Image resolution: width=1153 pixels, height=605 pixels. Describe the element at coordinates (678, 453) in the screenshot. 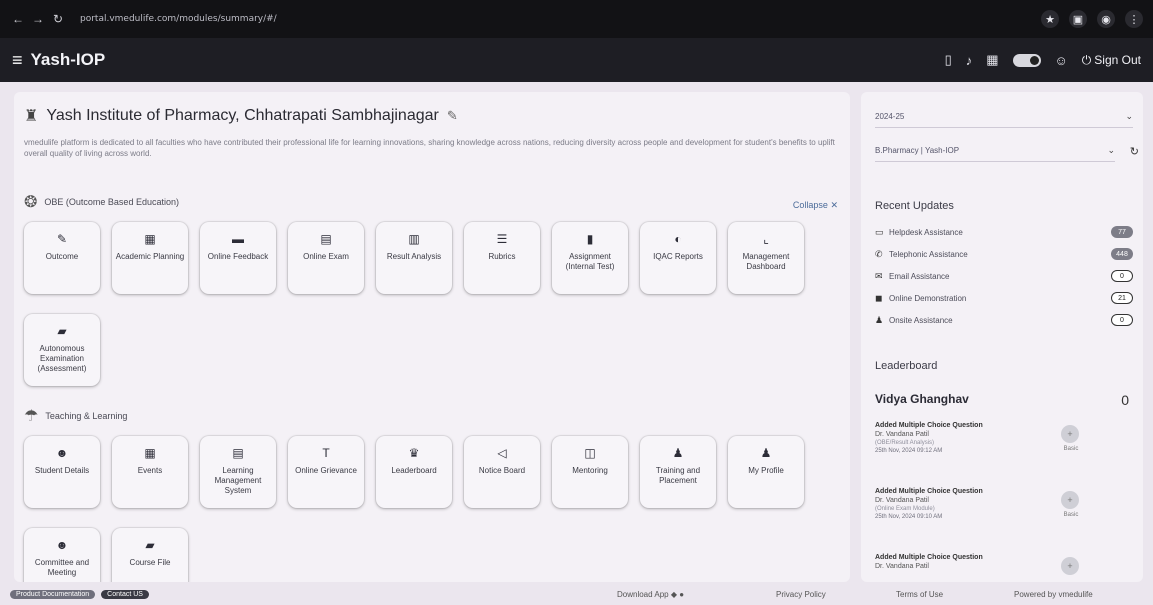

I see `training-and-placement-icon: ♟` at that location.